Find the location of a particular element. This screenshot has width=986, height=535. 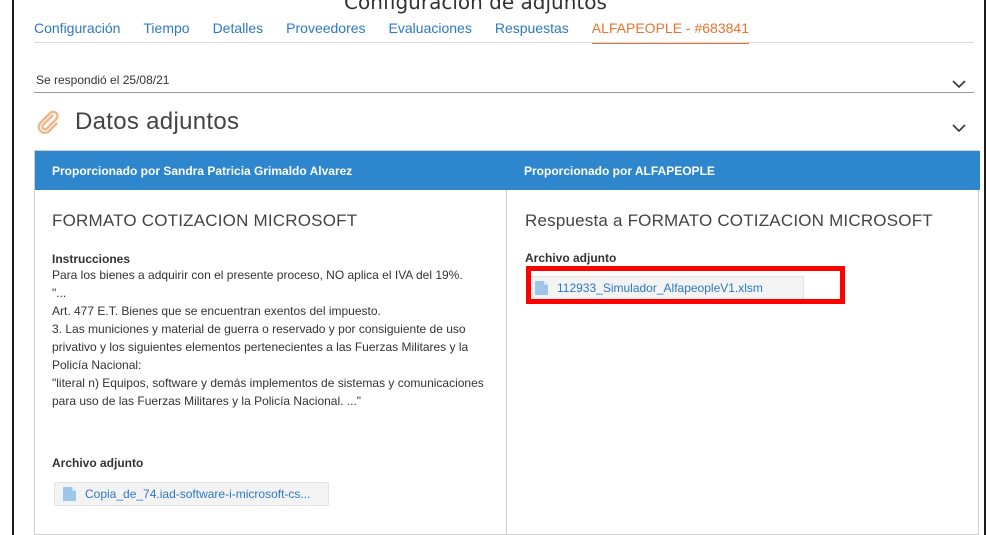

supplier-attachment-filename: 112933_Simulador_AlfapeopleV1.xlsm is located at coordinates (660, 288).